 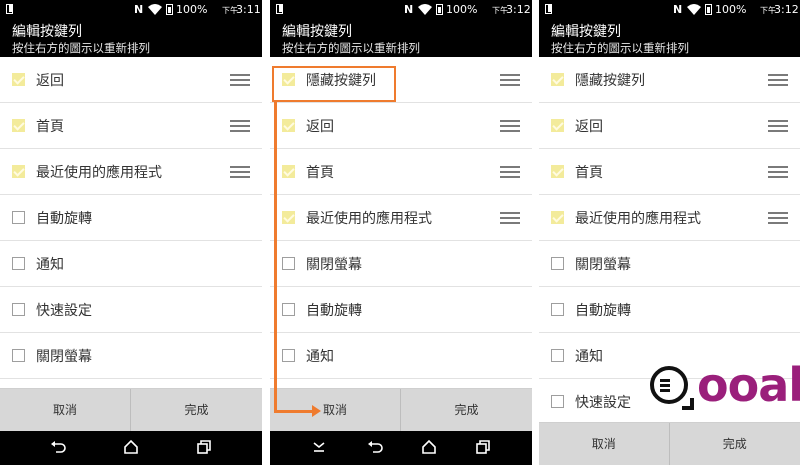 What do you see at coordinates (248, 9) in the screenshot?
I see `clock: 3:11` at bounding box center [248, 9].